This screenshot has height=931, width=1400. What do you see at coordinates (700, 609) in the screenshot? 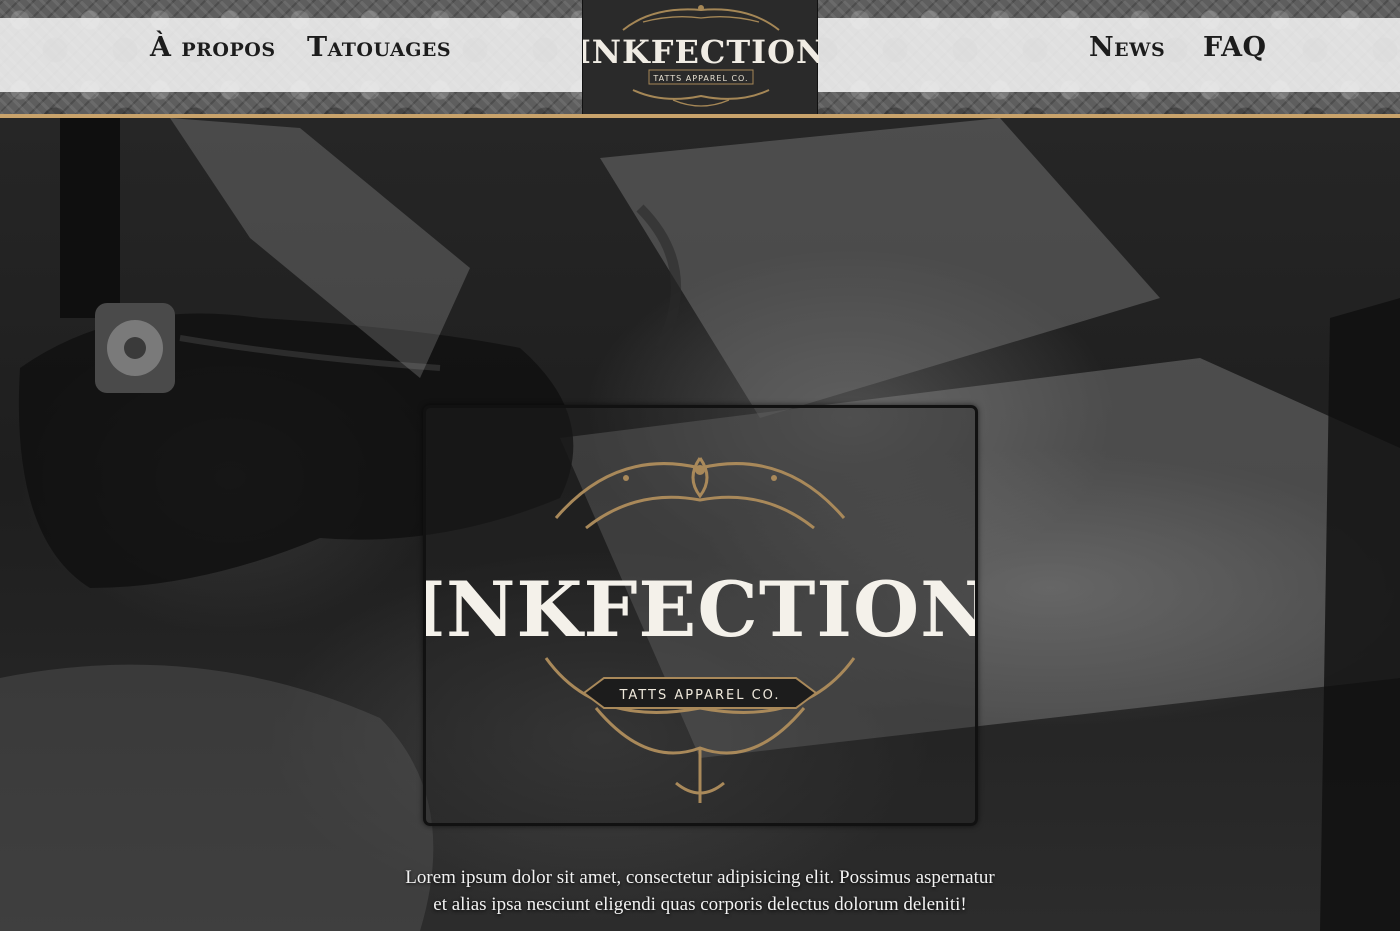
I see `hero-logo-wordmark: INKFECTION` at bounding box center [700, 609].